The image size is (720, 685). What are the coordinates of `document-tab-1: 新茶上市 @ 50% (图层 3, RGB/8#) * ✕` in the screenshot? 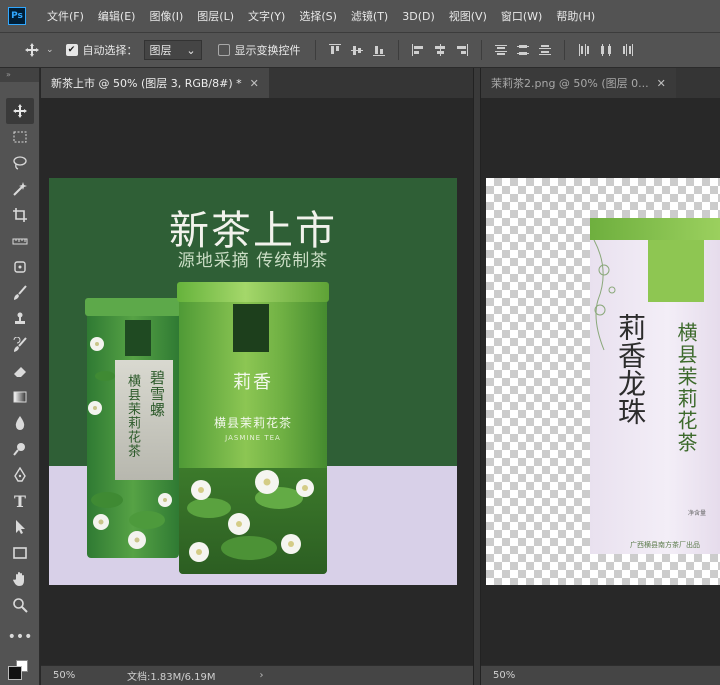 It's located at (155, 83).